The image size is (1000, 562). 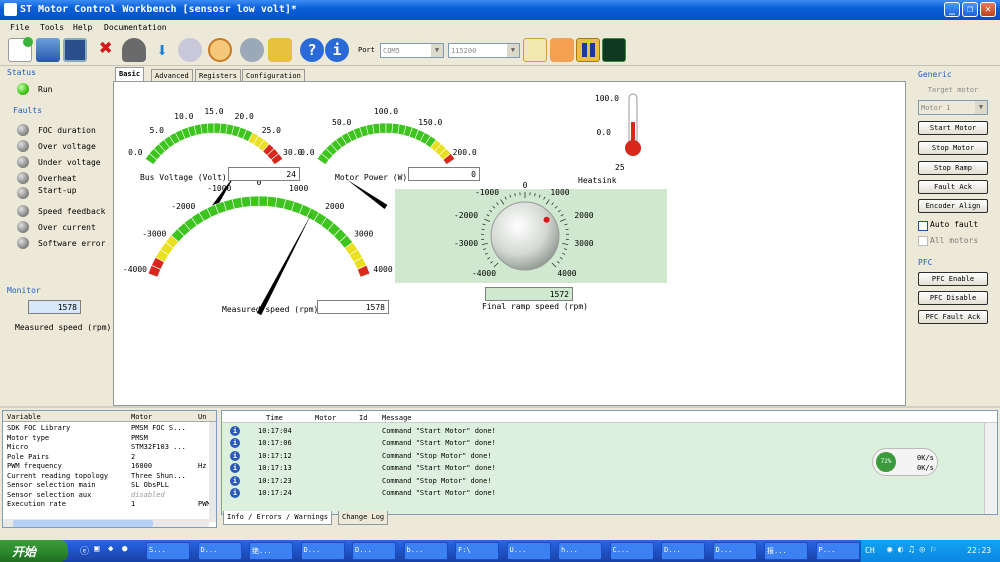 I want to click on pause-icon, so click(x=588, y=50).